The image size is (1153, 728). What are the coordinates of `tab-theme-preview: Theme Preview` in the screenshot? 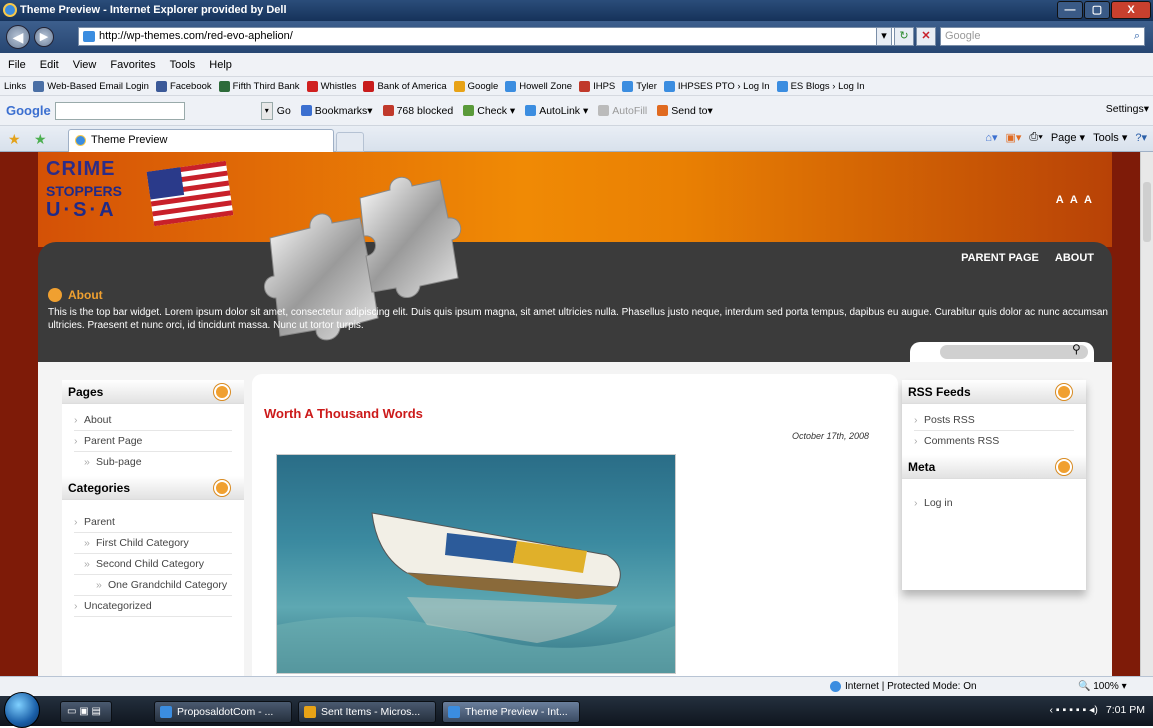 It's located at (201, 140).